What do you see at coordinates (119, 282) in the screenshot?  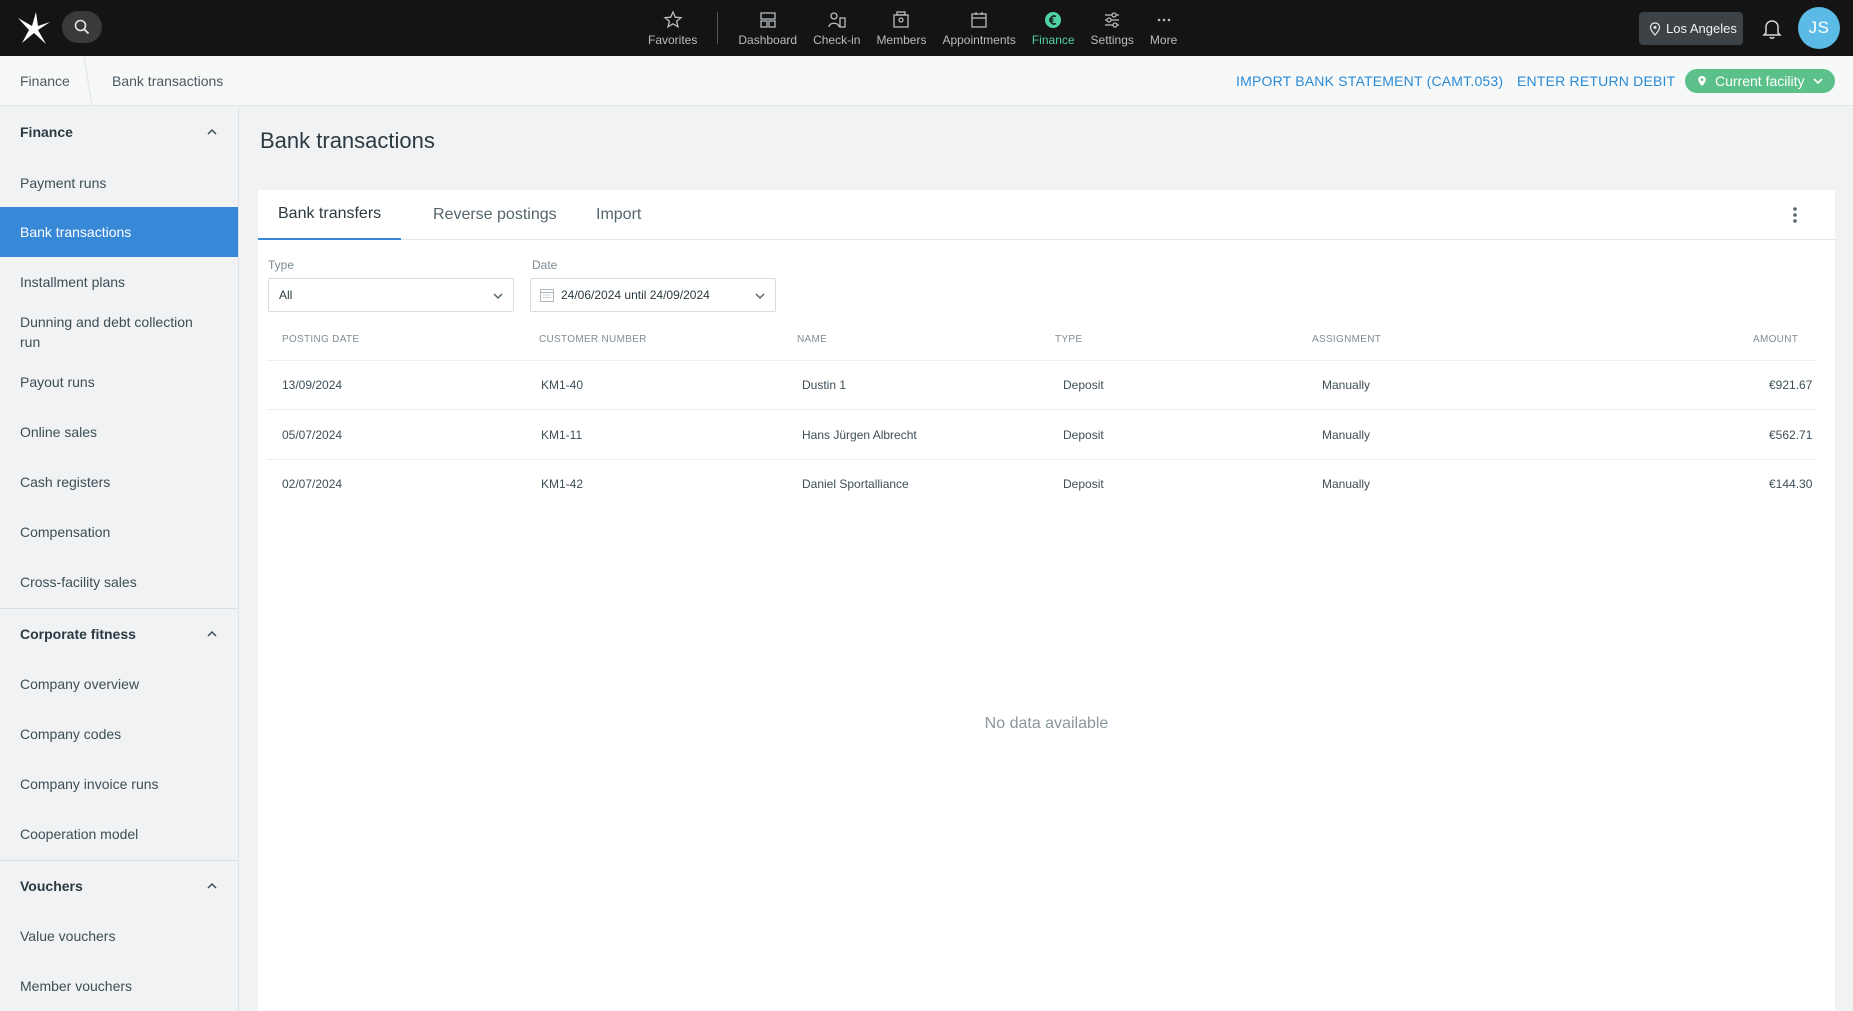 I see `sidebar-item-installment-plans: Installment plans` at bounding box center [119, 282].